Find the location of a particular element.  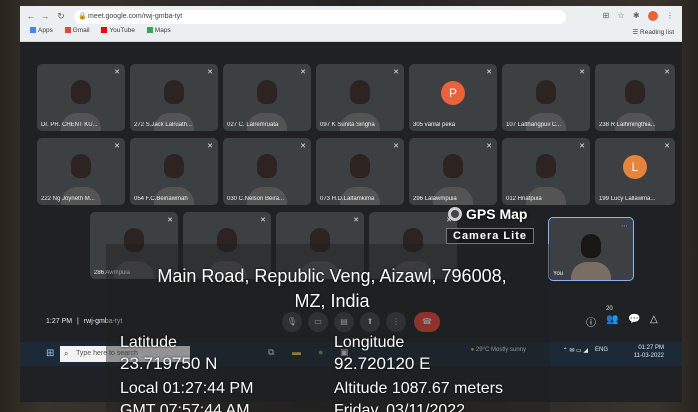

windows-start-icon: ⊞ is located at coordinates (50, 353).